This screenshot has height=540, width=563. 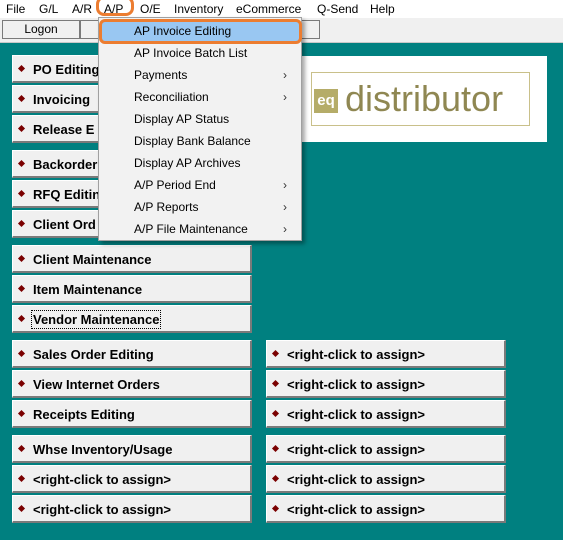 What do you see at coordinates (15, 9) in the screenshot?
I see `menu-file: File` at bounding box center [15, 9].